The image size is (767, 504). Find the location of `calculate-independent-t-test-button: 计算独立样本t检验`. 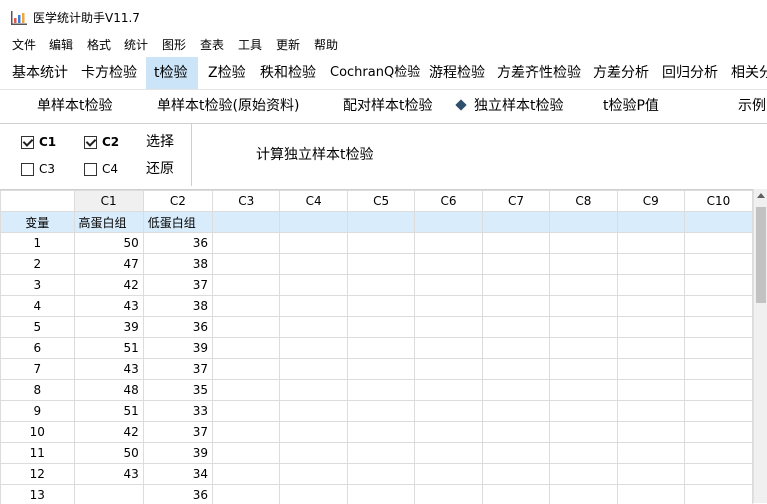

calculate-independent-t-test-button: 计算独立样本t检验 is located at coordinates (315, 155).